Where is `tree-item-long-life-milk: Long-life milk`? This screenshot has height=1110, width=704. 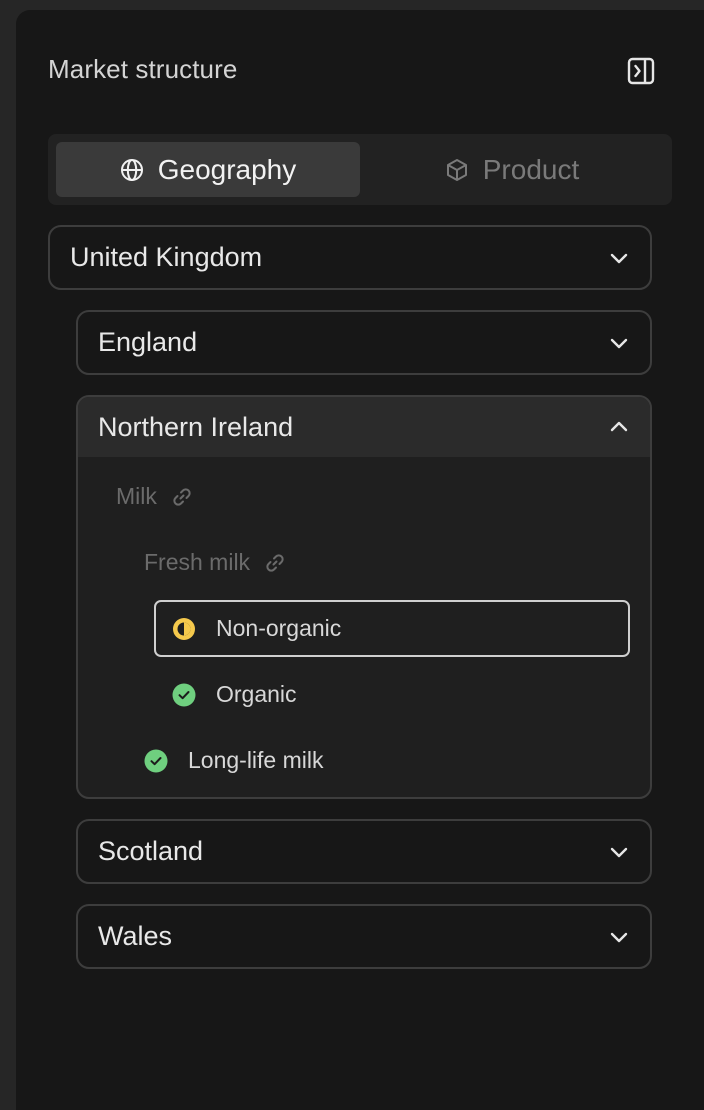
tree-item-long-life-milk: Long-life milk is located at coordinates (234, 760).